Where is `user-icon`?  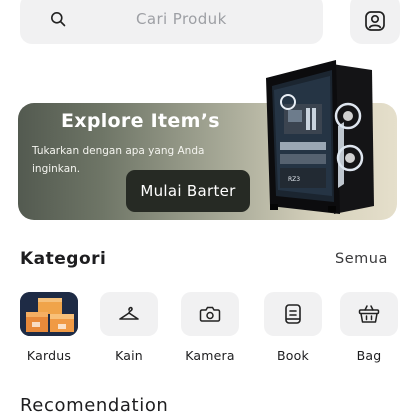
user-icon is located at coordinates (375, 21).